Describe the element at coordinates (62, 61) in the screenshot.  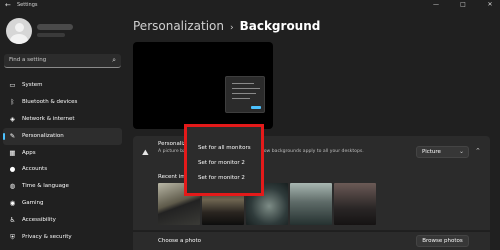
I see `search-box: Find a setting ⌕` at that location.